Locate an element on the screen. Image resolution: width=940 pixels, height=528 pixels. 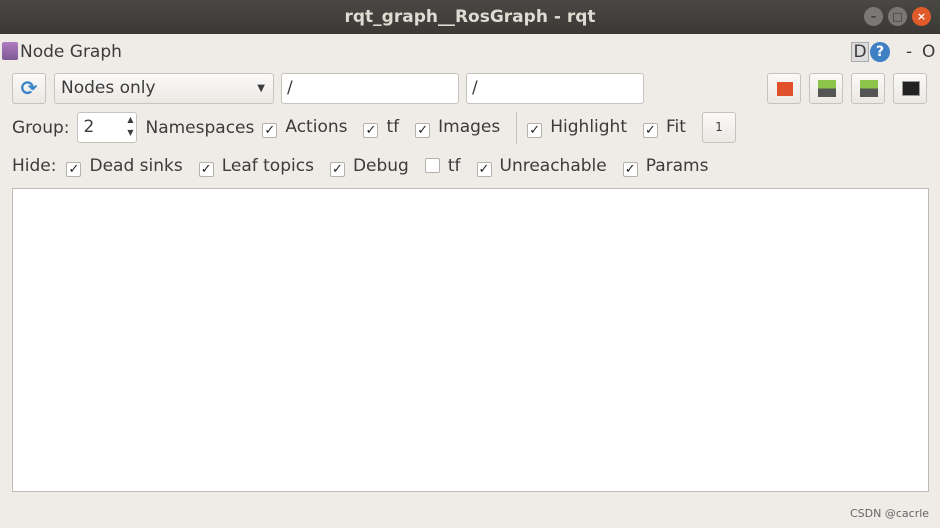
maximize-button: □ is located at coordinates (897, 16).